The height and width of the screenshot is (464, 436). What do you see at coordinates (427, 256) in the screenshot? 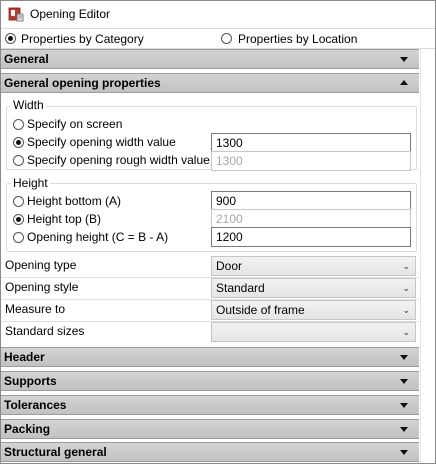
I see `vertical-scrollbar` at bounding box center [427, 256].